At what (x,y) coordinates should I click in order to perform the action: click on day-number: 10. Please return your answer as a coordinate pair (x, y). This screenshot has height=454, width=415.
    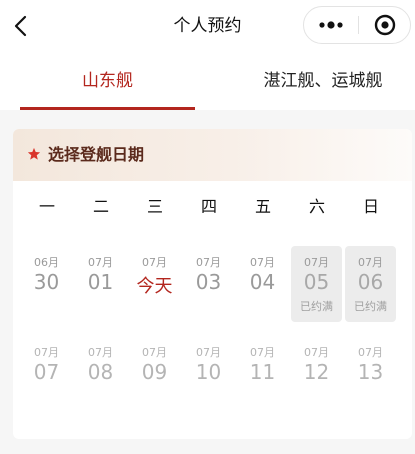
    Looking at the image, I should click on (208, 372).